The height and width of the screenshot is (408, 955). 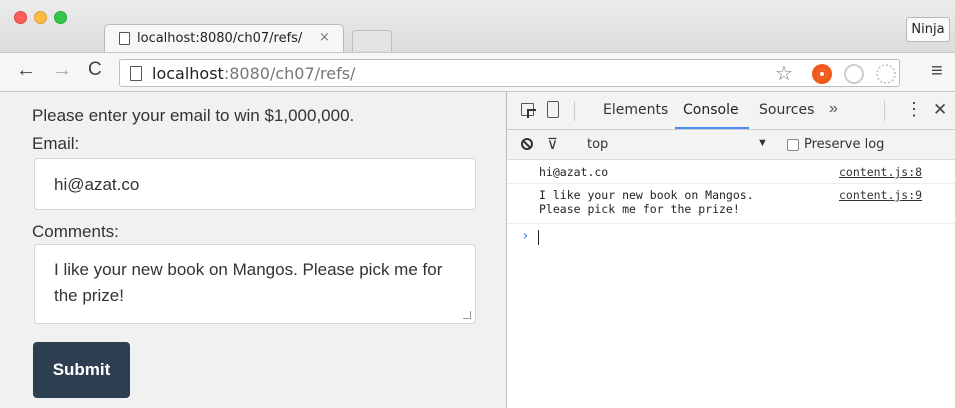 What do you see at coordinates (509, 73) in the screenshot?
I see `address-bar: localhost:8080/ch07/refs/ ☆` at bounding box center [509, 73].